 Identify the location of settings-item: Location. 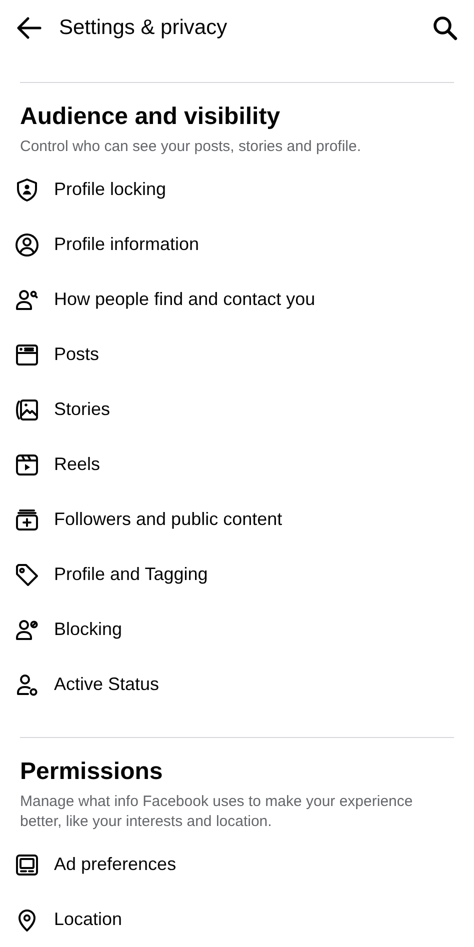
(88, 919).